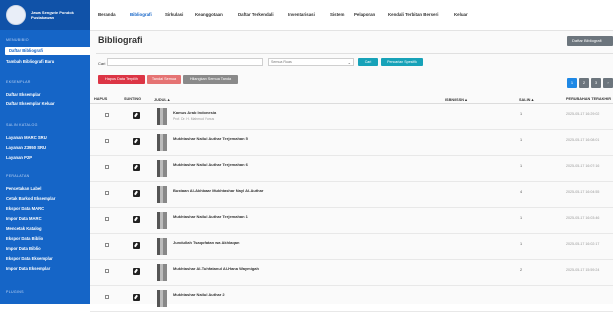 This screenshot has height=312, width=613. I want to click on nav-keanggotaan: Keanggotaan, so click(209, 14).